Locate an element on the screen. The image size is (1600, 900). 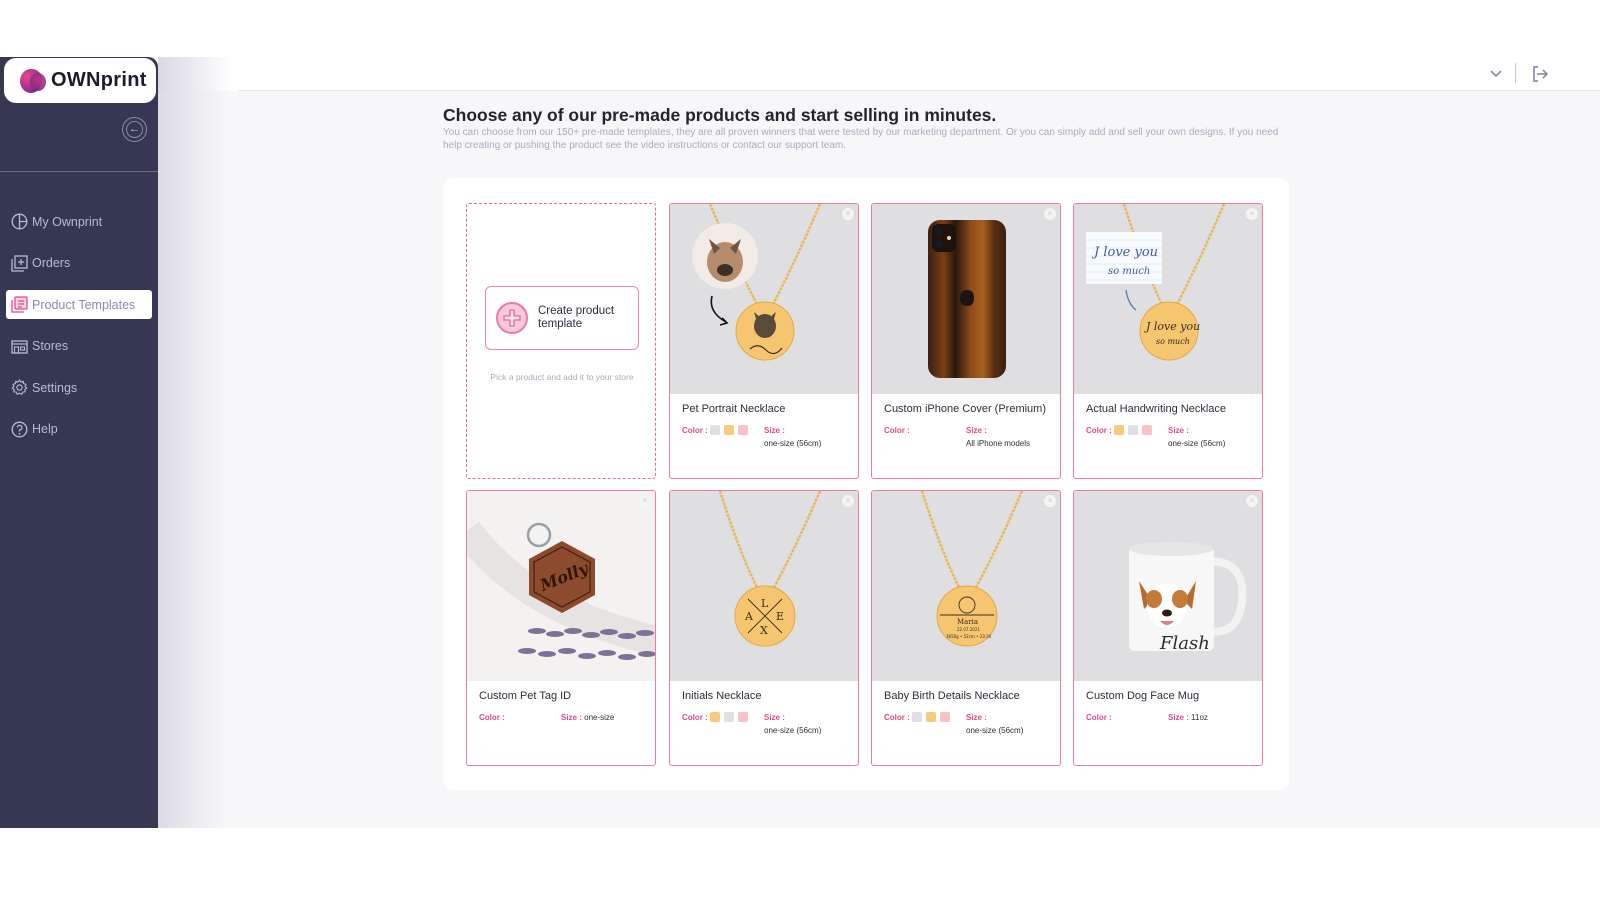
product-name: Actual Handwriting Necklace is located at coordinates (1156, 409).